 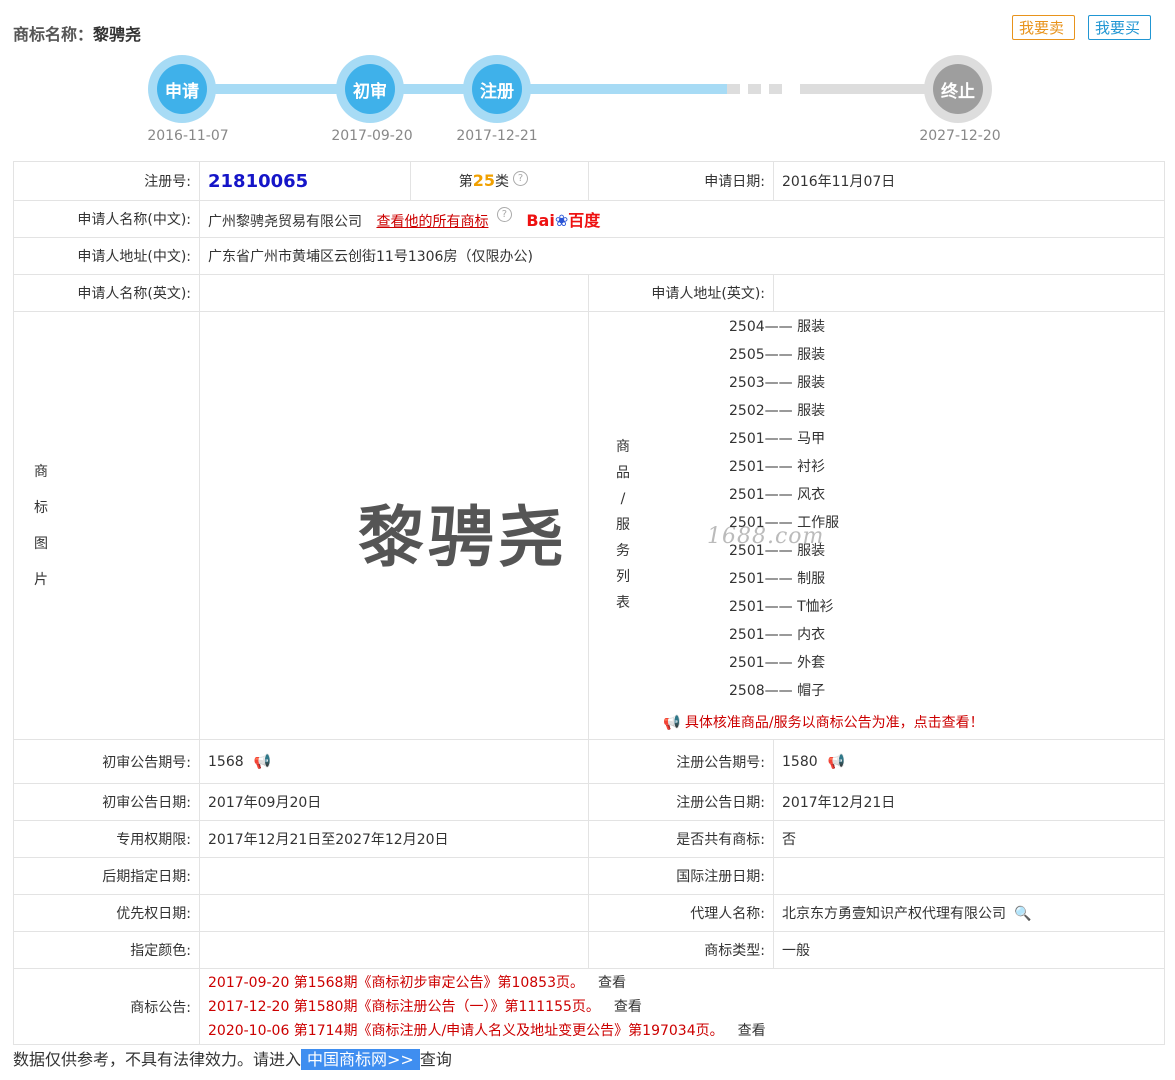 I want to click on list-item: 2504—— 服装, so click(x=777, y=327).